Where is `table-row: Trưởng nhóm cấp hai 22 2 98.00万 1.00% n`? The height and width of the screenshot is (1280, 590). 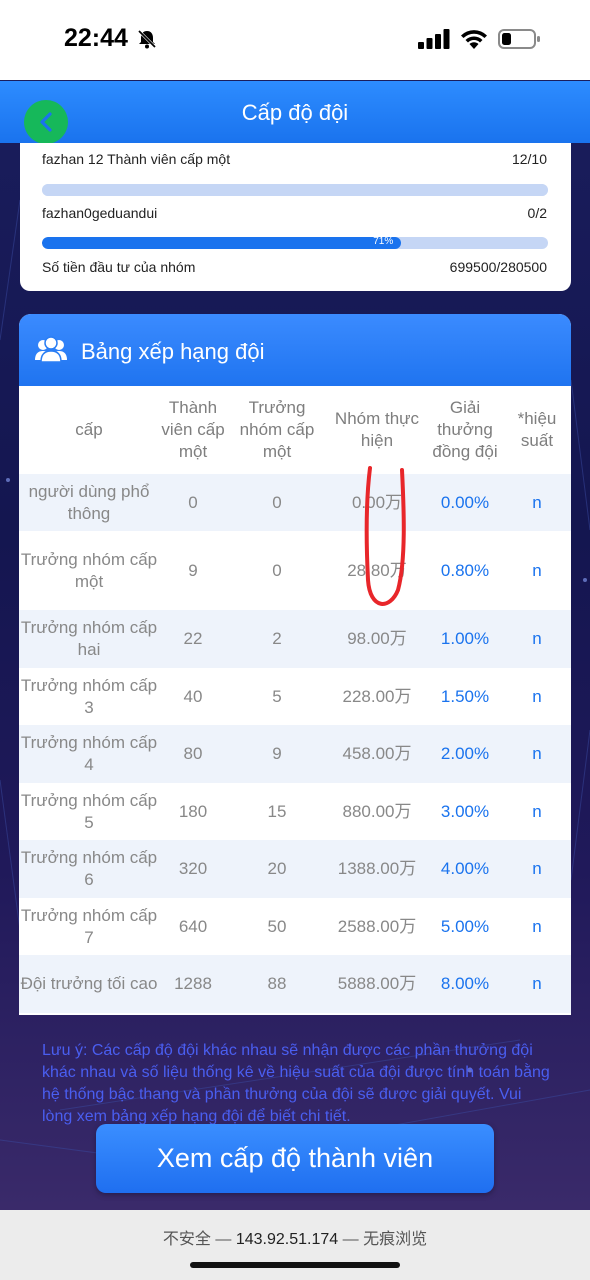 table-row: Trưởng nhóm cấp hai 22 2 98.00万 1.00% n is located at coordinates (295, 639).